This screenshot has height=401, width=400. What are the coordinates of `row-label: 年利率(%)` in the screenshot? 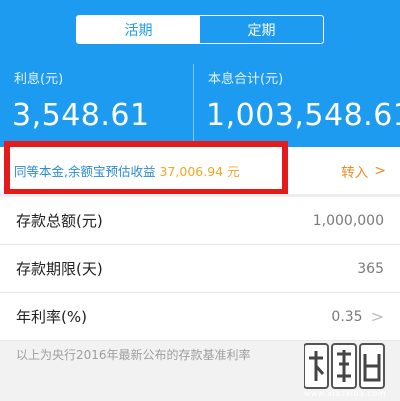 It's located at (51, 317).